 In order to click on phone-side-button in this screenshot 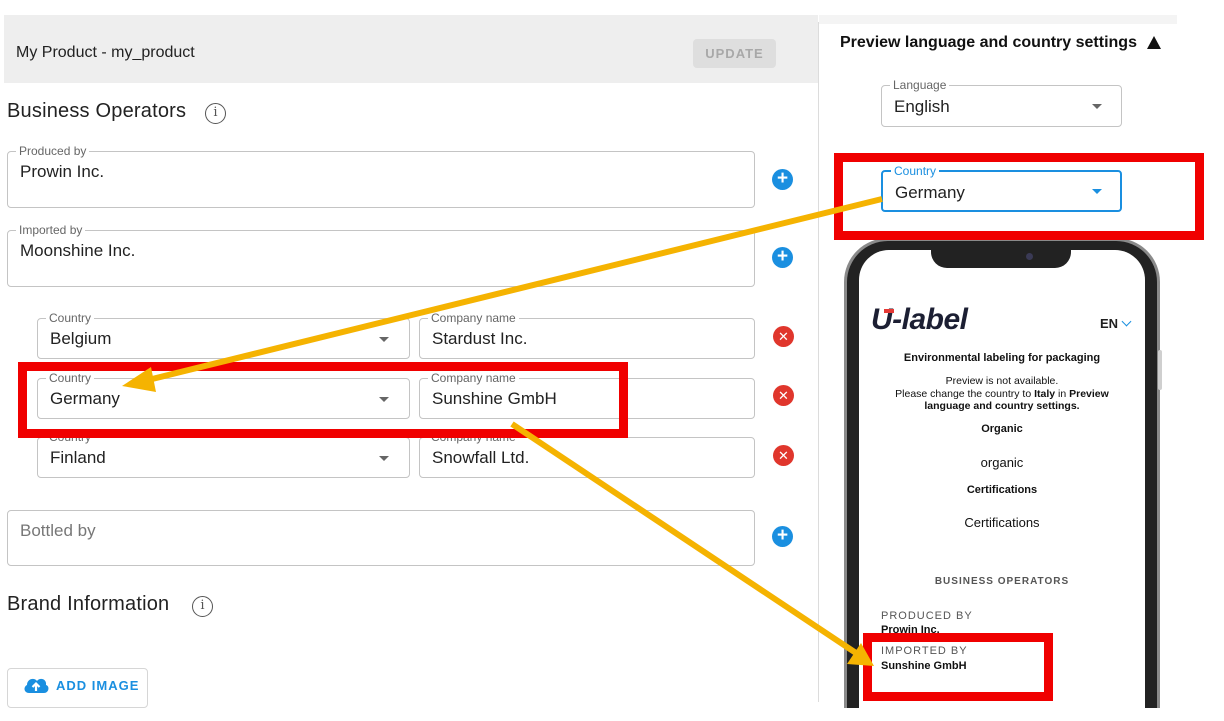, I will do `click(1160, 370)`.